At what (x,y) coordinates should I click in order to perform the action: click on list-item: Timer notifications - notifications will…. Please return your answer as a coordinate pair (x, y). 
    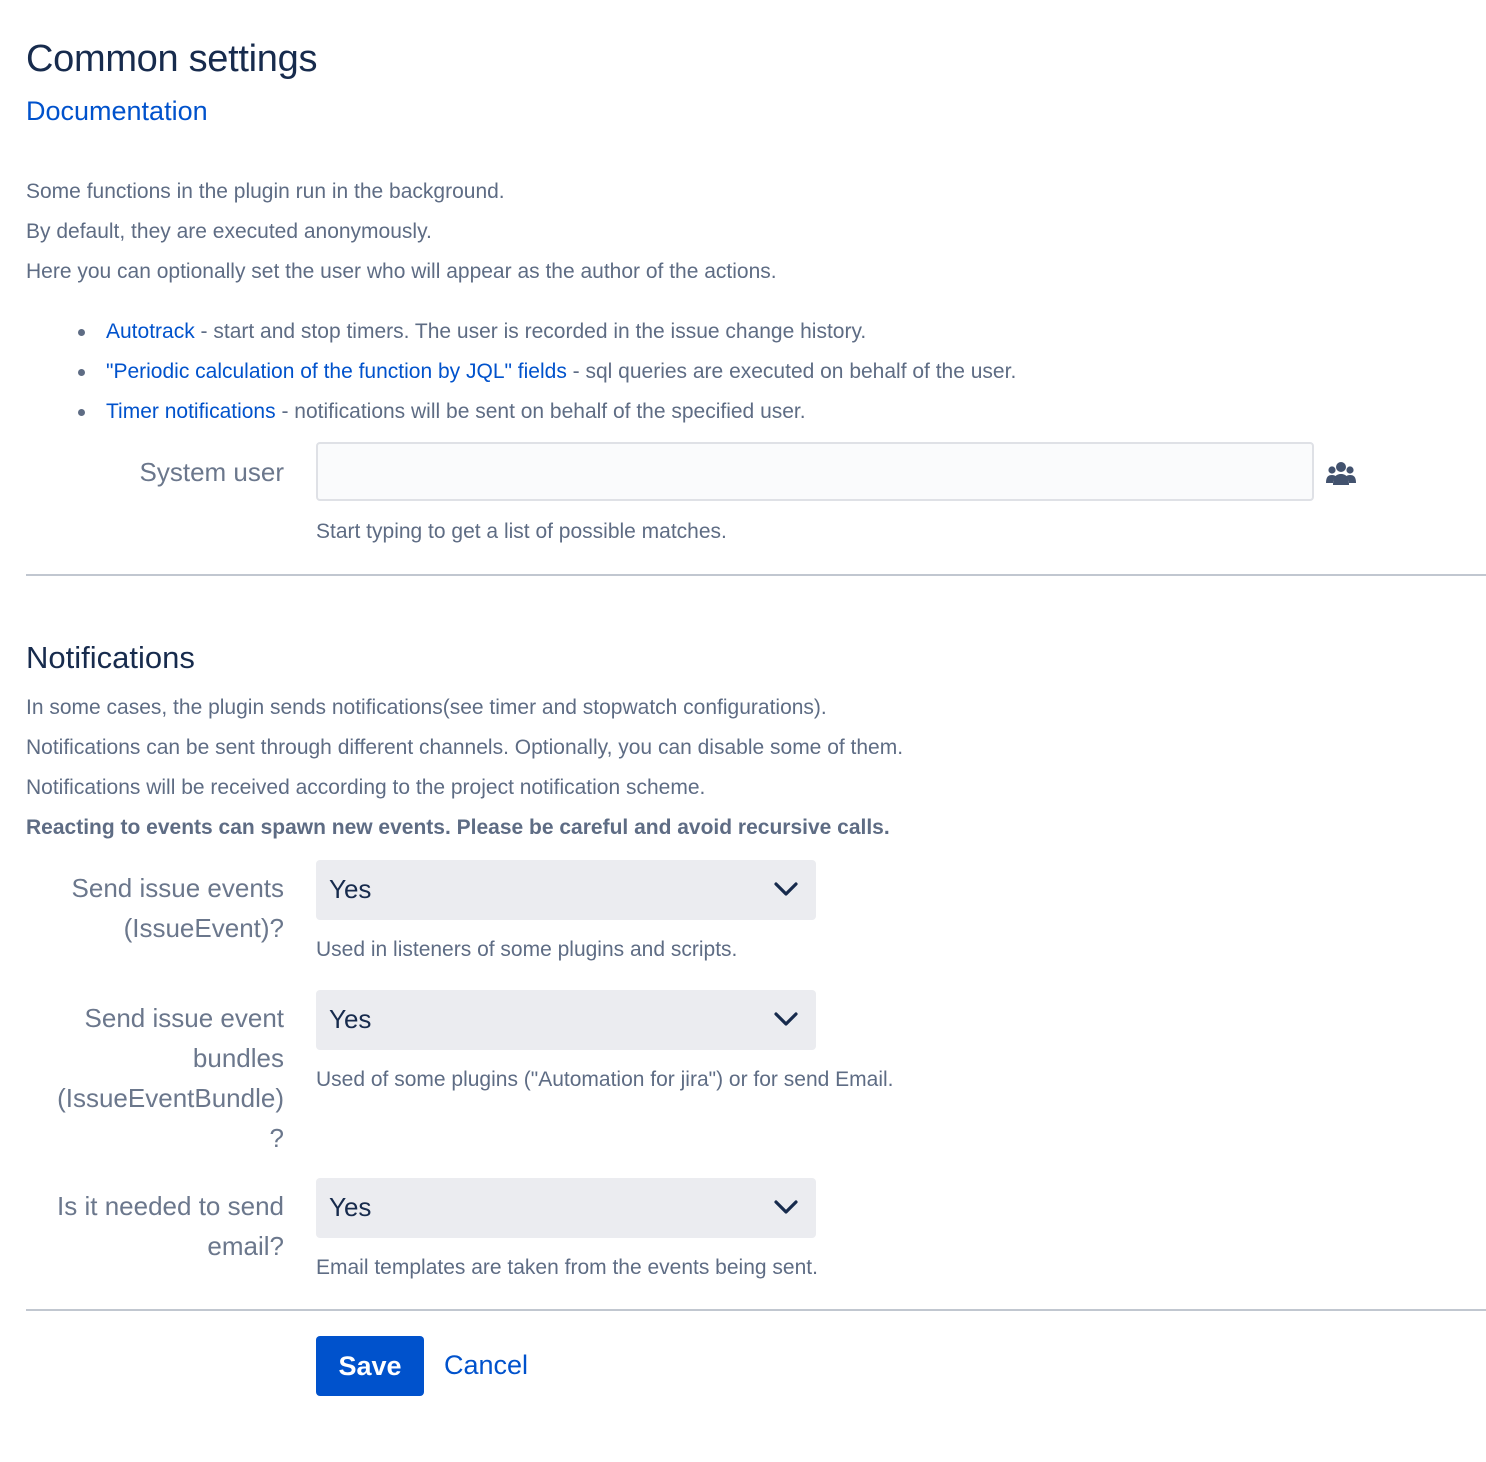
    Looking at the image, I should click on (521, 418).